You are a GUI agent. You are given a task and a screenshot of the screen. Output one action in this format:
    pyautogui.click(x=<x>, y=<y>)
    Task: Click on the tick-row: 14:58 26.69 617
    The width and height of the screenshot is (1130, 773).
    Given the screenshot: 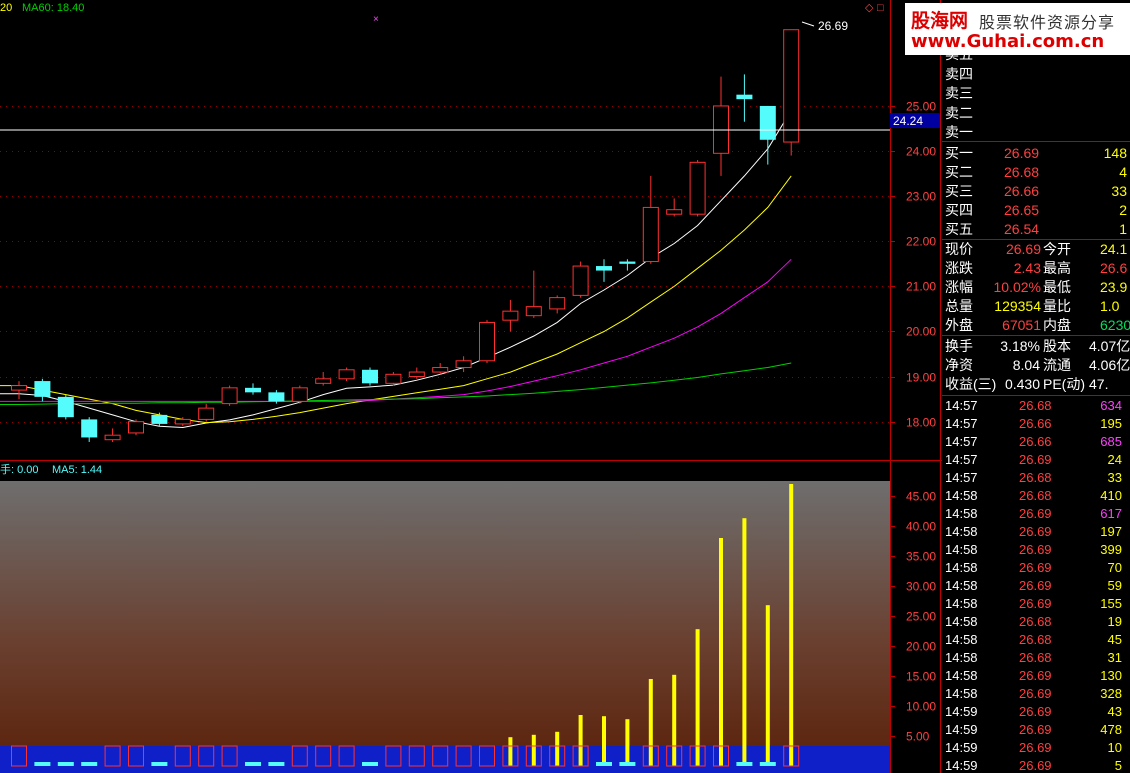 What is the action you would take?
    pyautogui.click(x=1036, y=514)
    